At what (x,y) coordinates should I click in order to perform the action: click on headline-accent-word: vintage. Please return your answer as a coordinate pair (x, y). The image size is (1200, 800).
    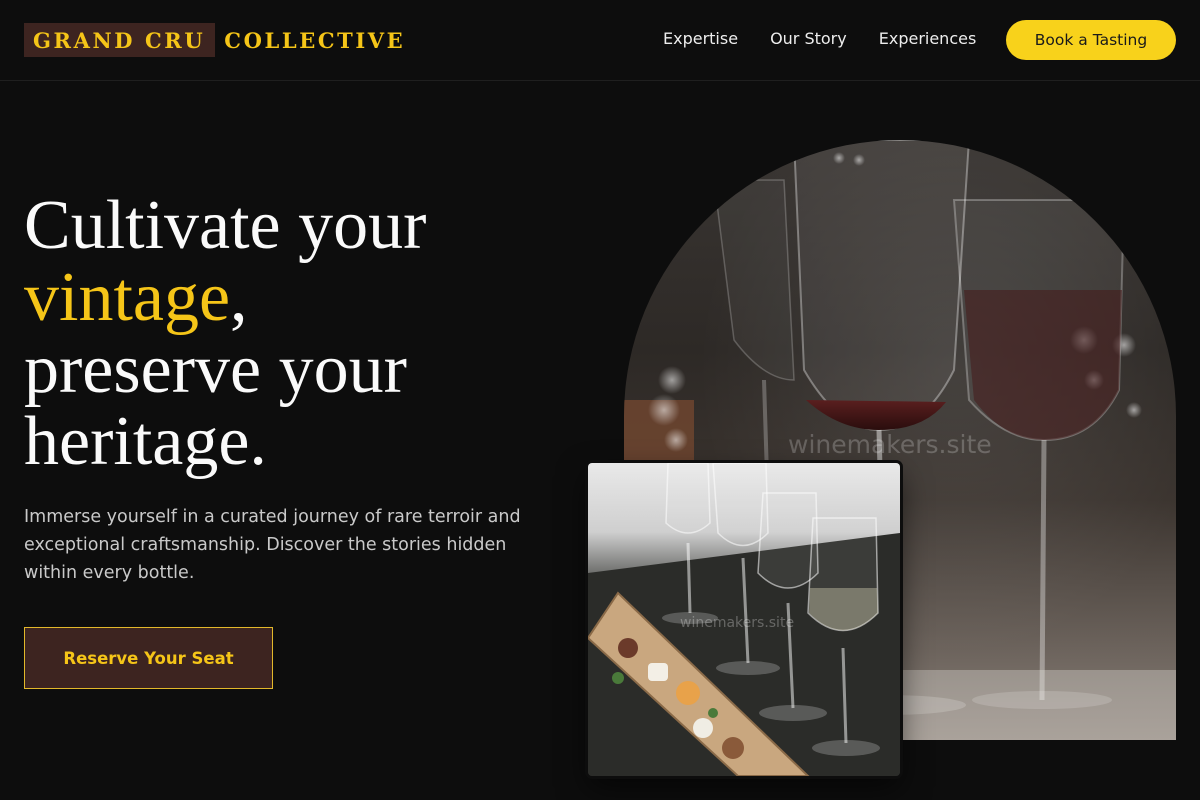
    Looking at the image, I should click on (127, 297).